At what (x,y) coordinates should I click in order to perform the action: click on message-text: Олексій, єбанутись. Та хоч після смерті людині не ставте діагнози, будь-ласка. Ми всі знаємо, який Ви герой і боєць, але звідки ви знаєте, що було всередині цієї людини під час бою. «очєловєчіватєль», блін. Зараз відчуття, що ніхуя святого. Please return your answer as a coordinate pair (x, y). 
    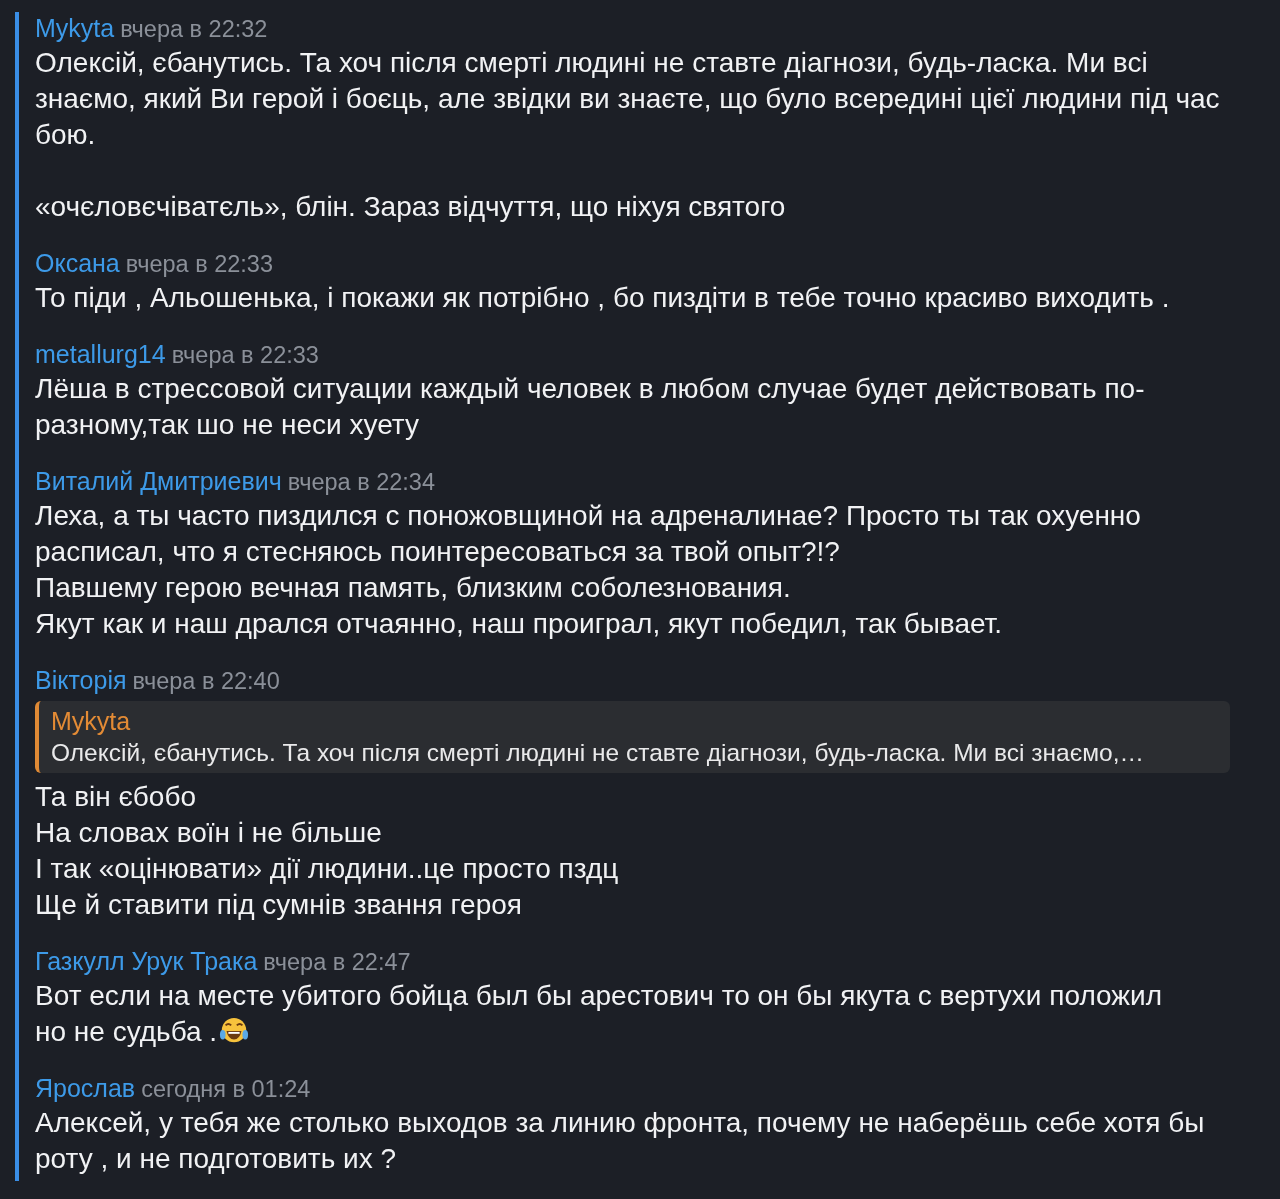
    Looking at the image, I should click on (628, 135).